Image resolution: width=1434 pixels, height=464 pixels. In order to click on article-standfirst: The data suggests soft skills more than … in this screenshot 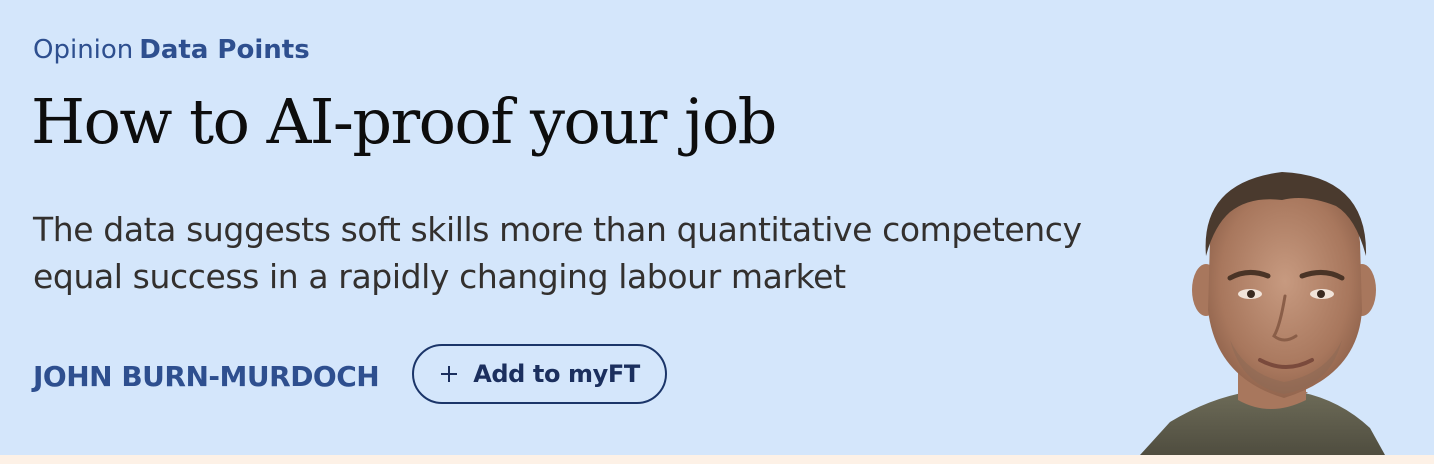, I will do `click(557, 253)`.